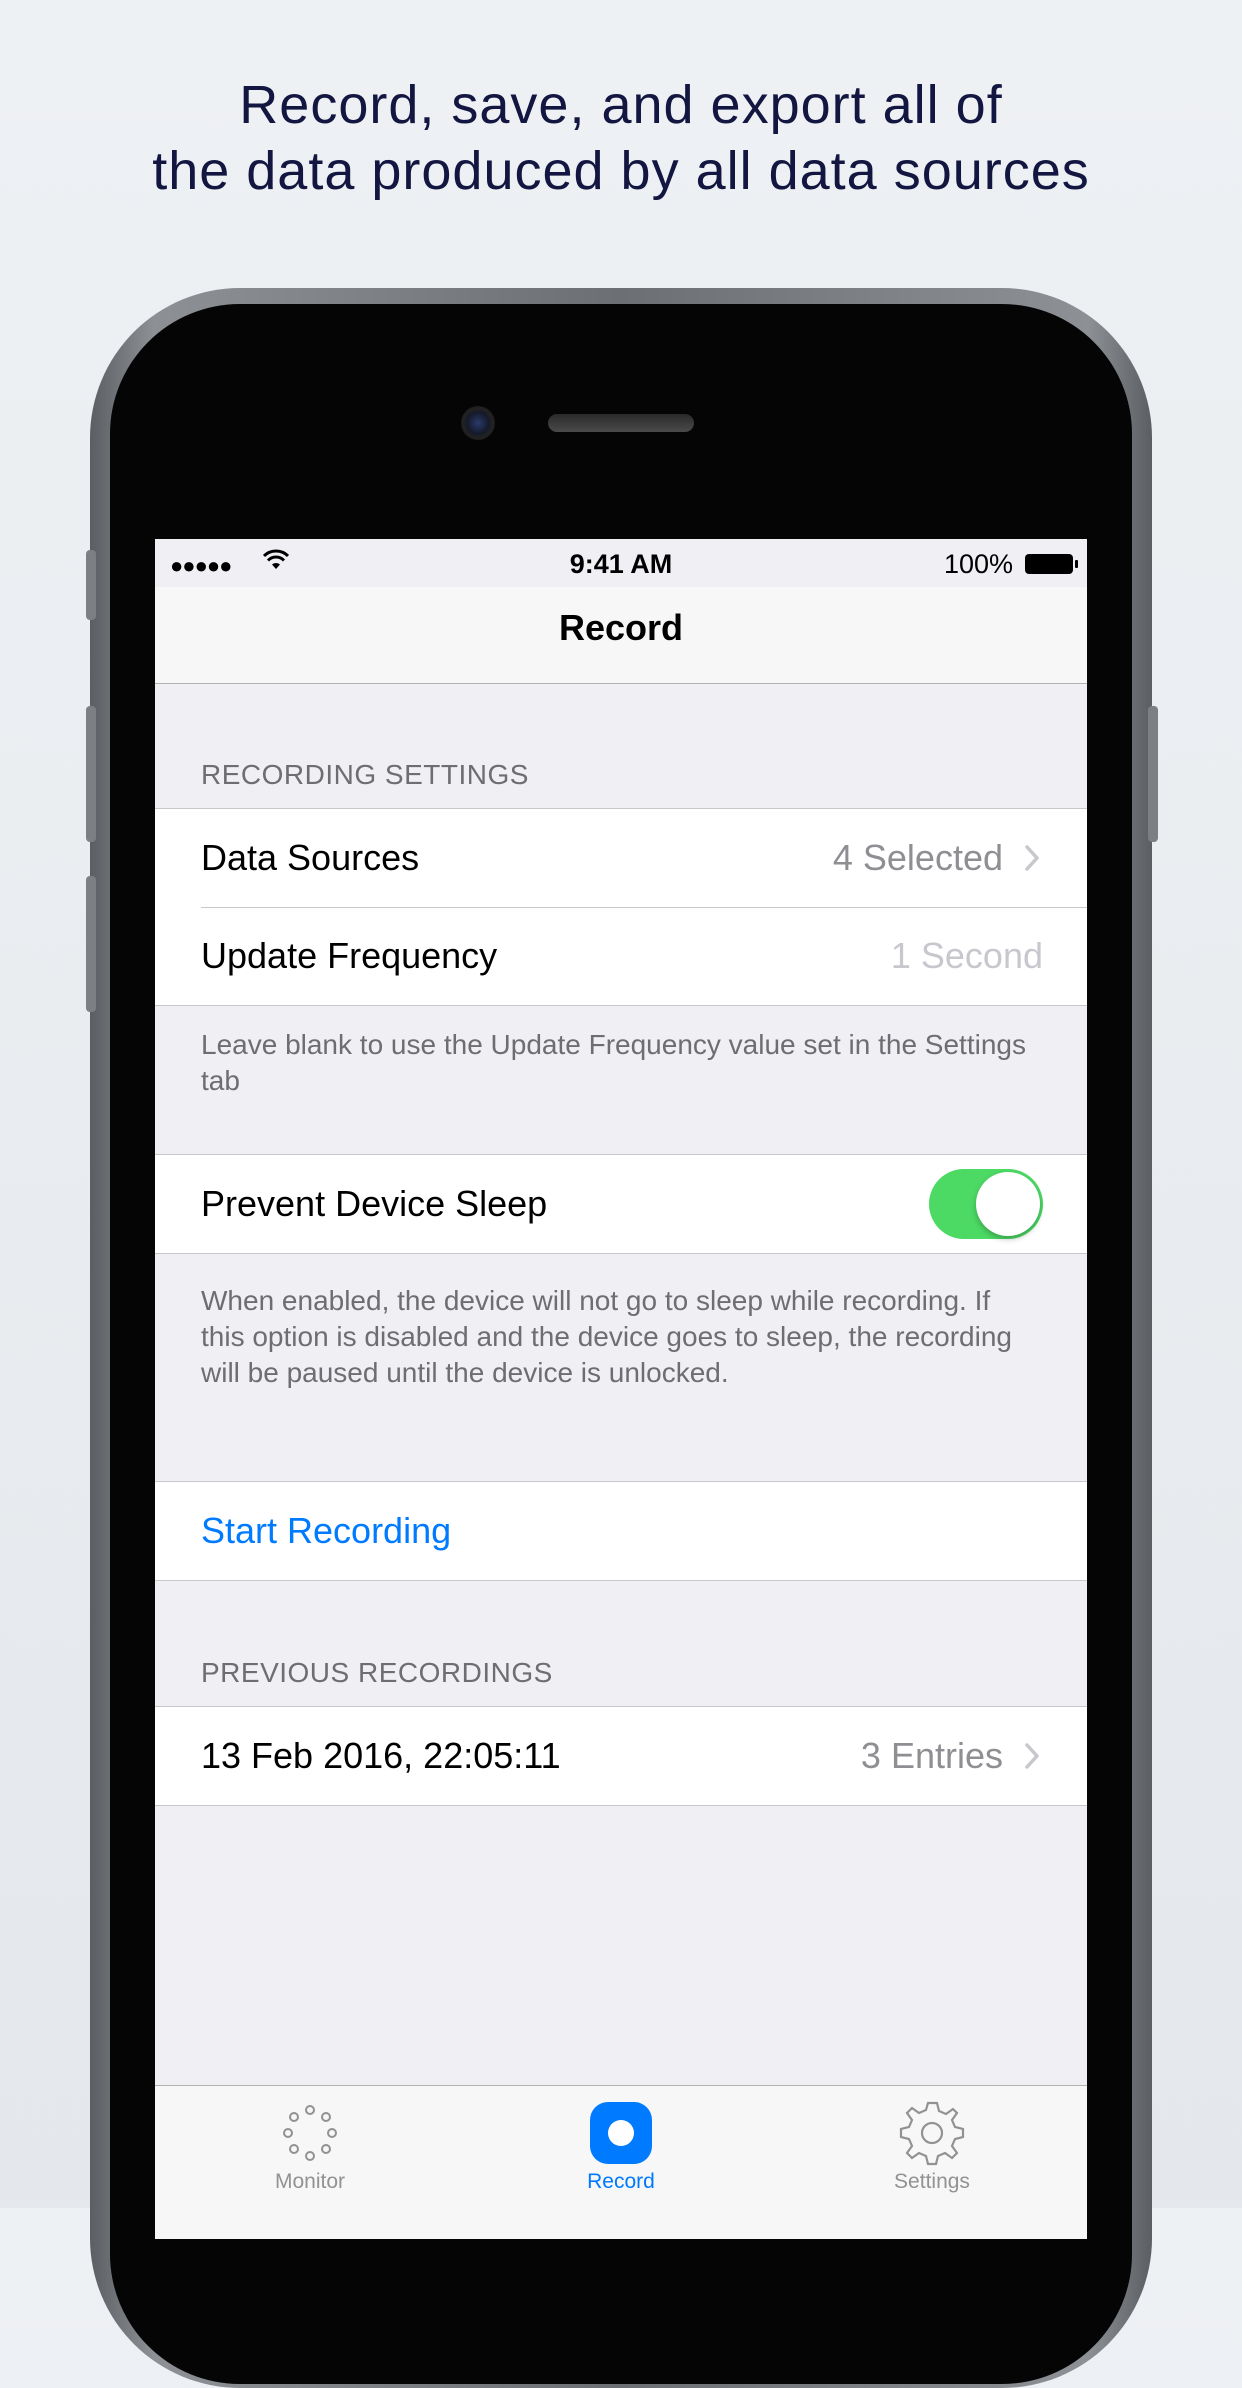 This screenshot has width=1242, height=2388. What do you see at coordinates (310, 2162) in the screenshot?
I see `tab-monitor: Monitor` at bounding box center [310, 2162].